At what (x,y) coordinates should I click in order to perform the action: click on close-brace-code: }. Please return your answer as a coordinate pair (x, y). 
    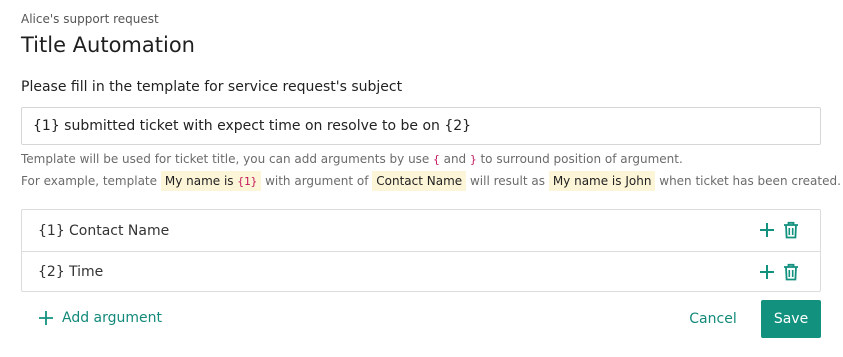
    Looking at the image, I should click on (473, 159).